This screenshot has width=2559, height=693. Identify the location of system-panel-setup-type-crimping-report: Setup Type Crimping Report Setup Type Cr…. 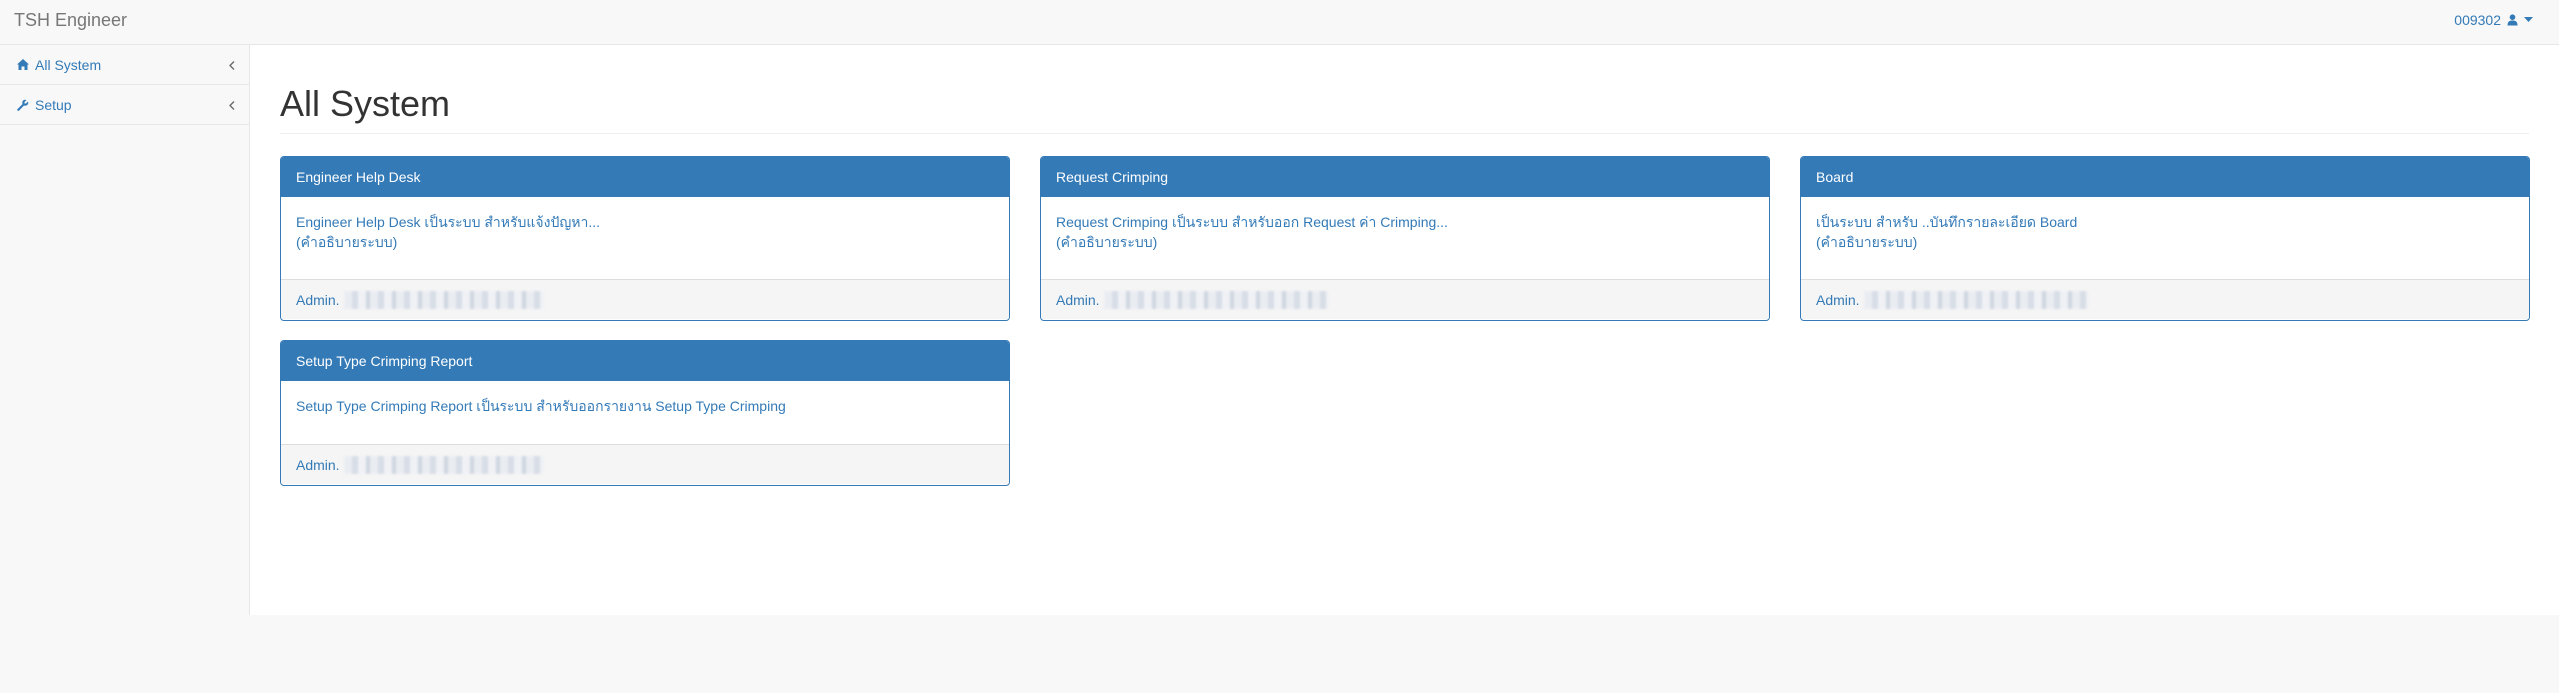
(645, 413).